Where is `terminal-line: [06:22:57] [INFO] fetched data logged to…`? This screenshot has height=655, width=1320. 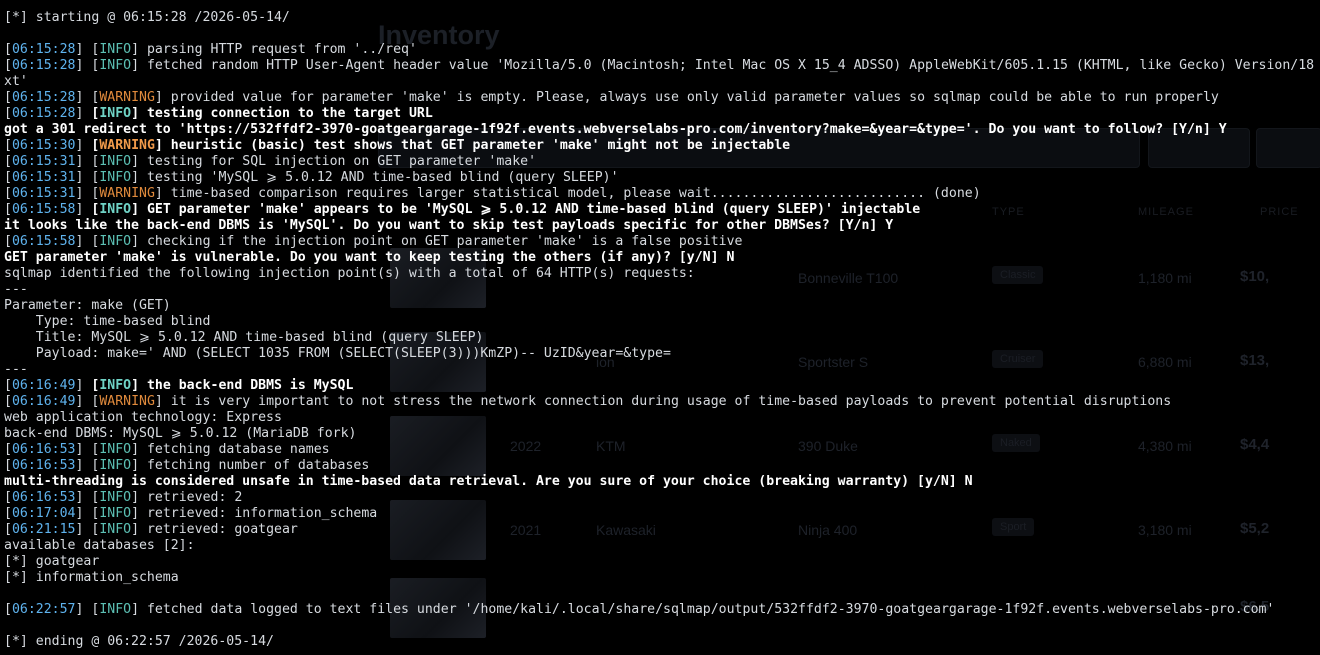
terminal-line: [06:22:57] [INFO] fetched data logged to… is located at coordinates (639, 609).